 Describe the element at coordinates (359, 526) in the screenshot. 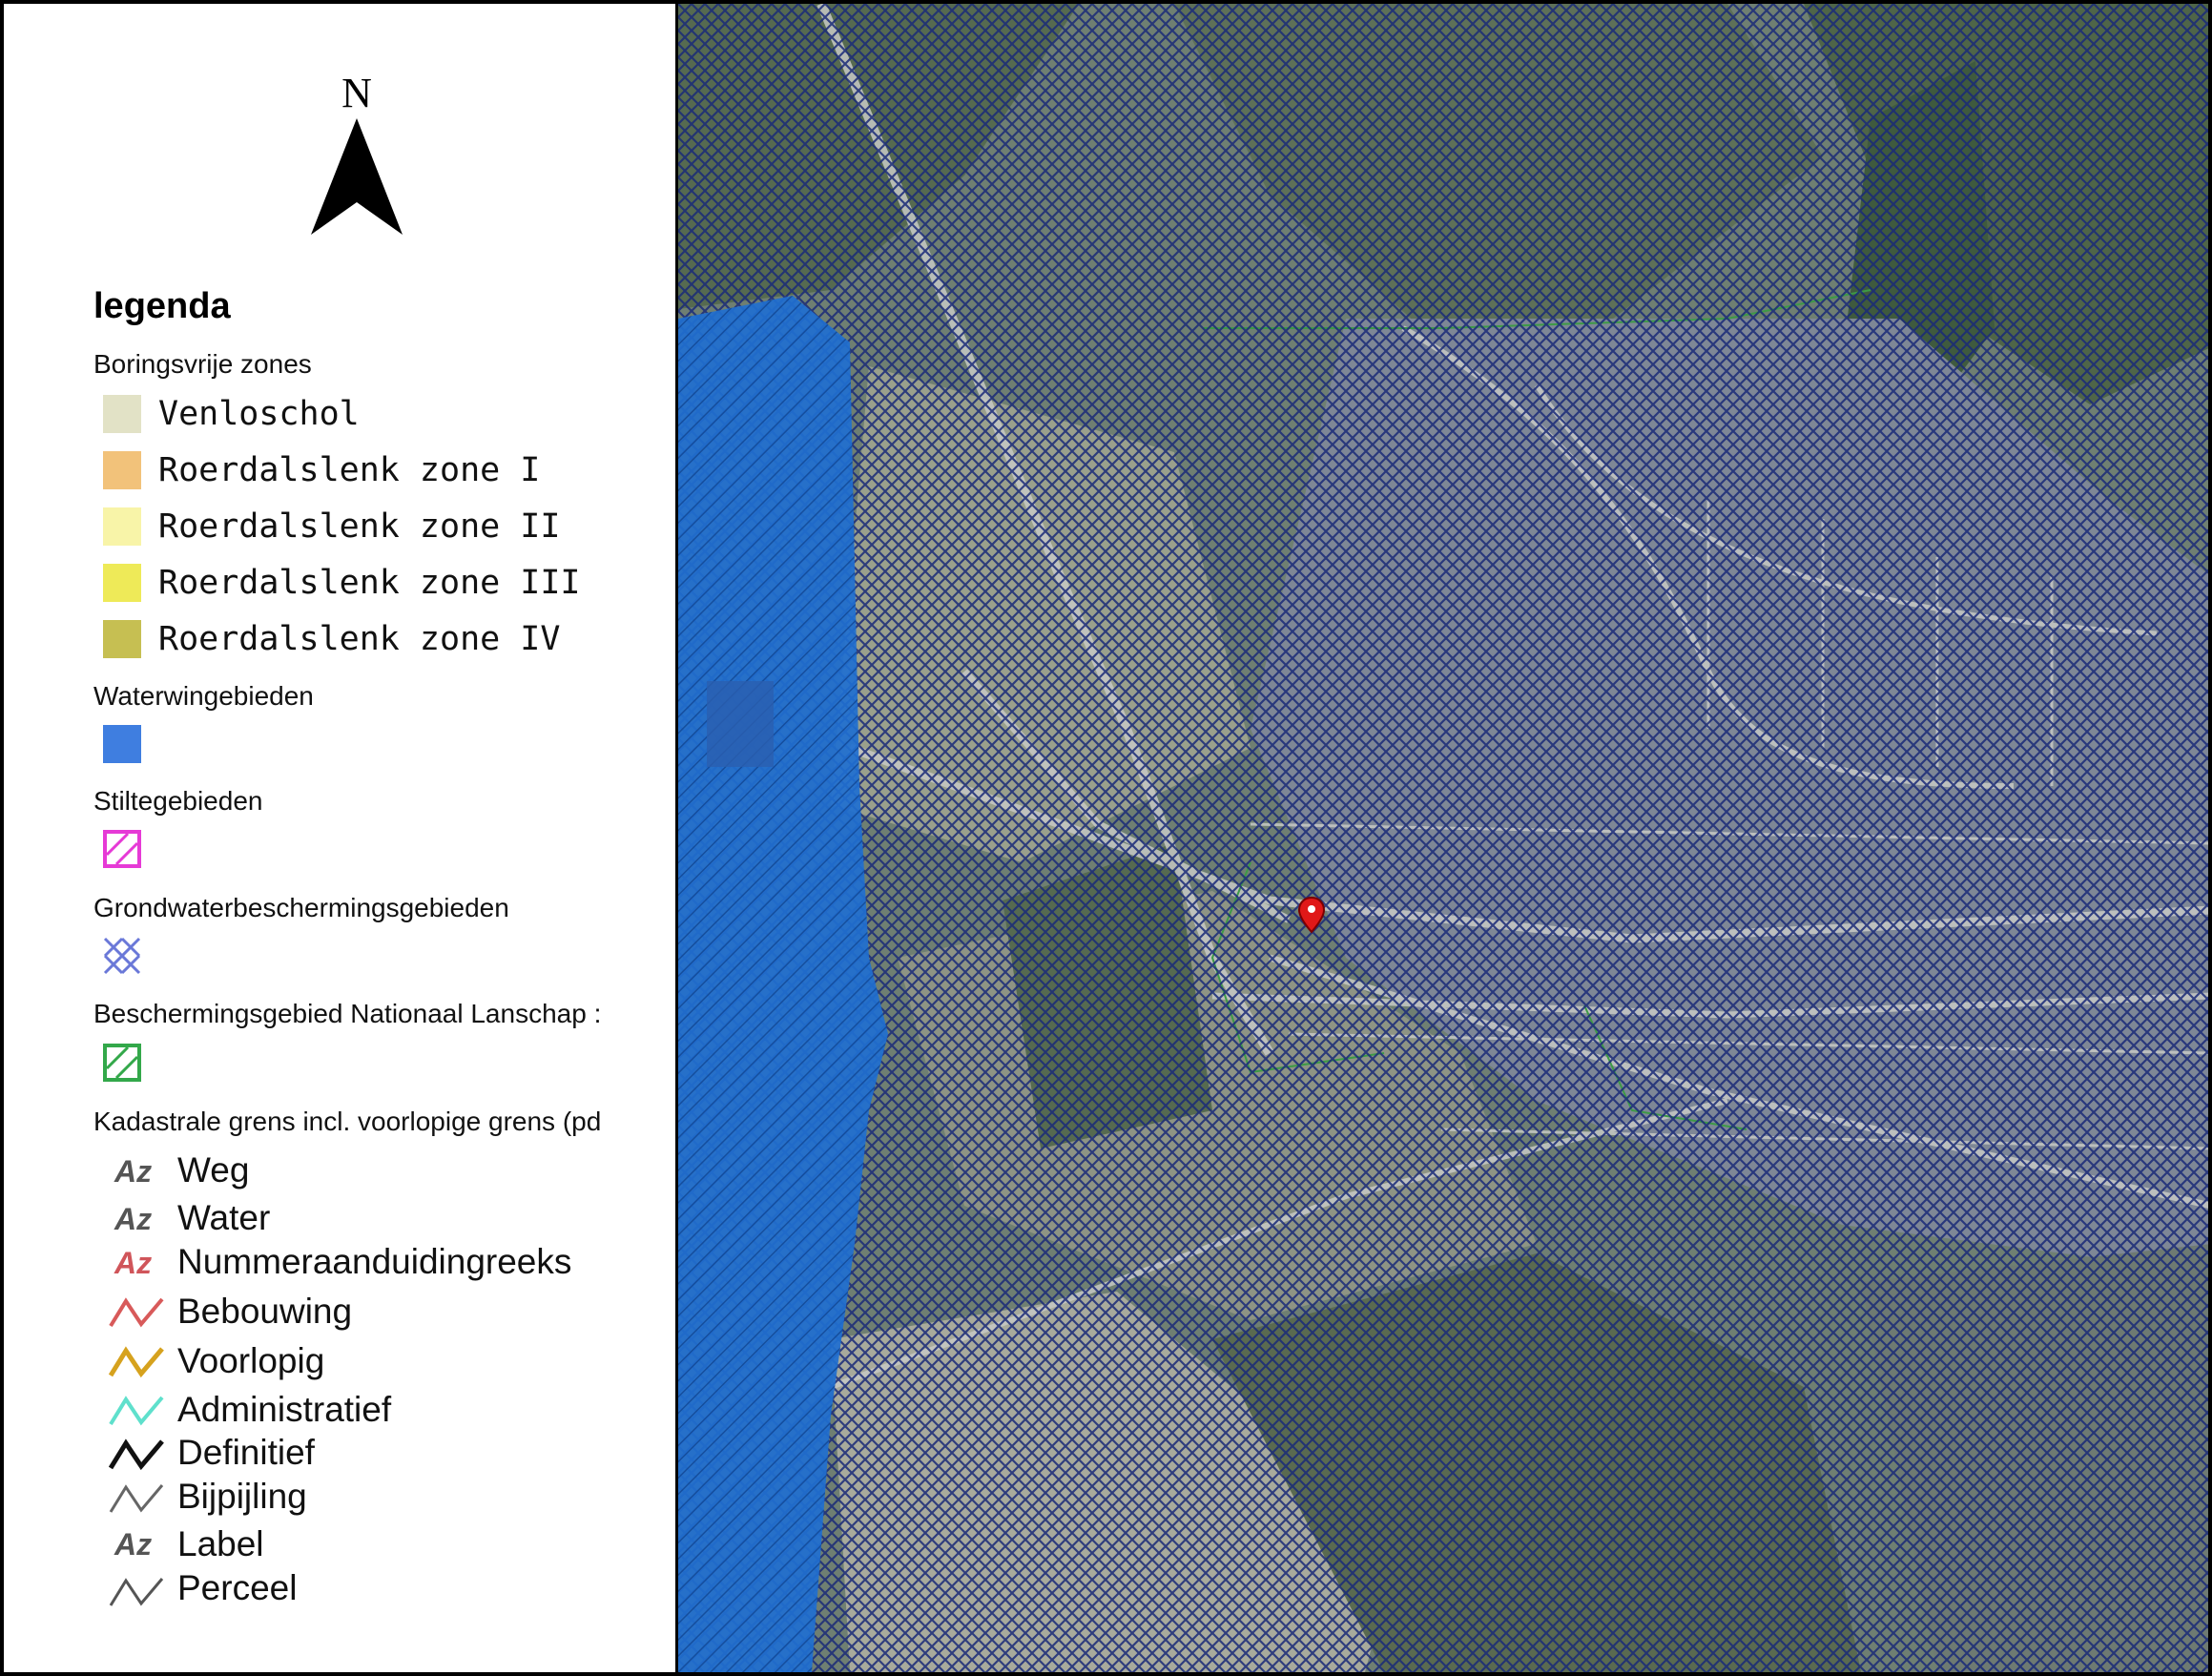

I see `legend-item-zone-2: Roerdalslenk zone II` at that location.